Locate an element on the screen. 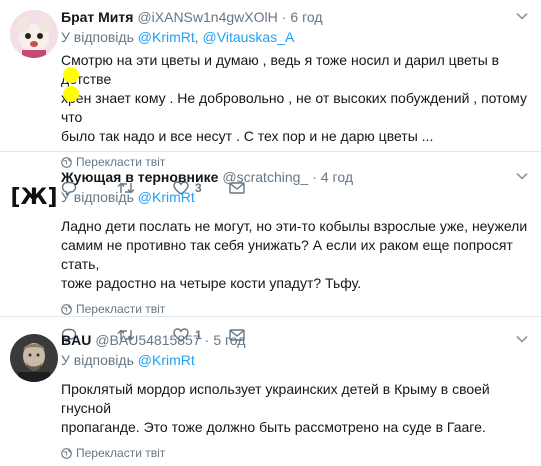  author-name: Жующая в терновнике is located at coordinates (139, 177).